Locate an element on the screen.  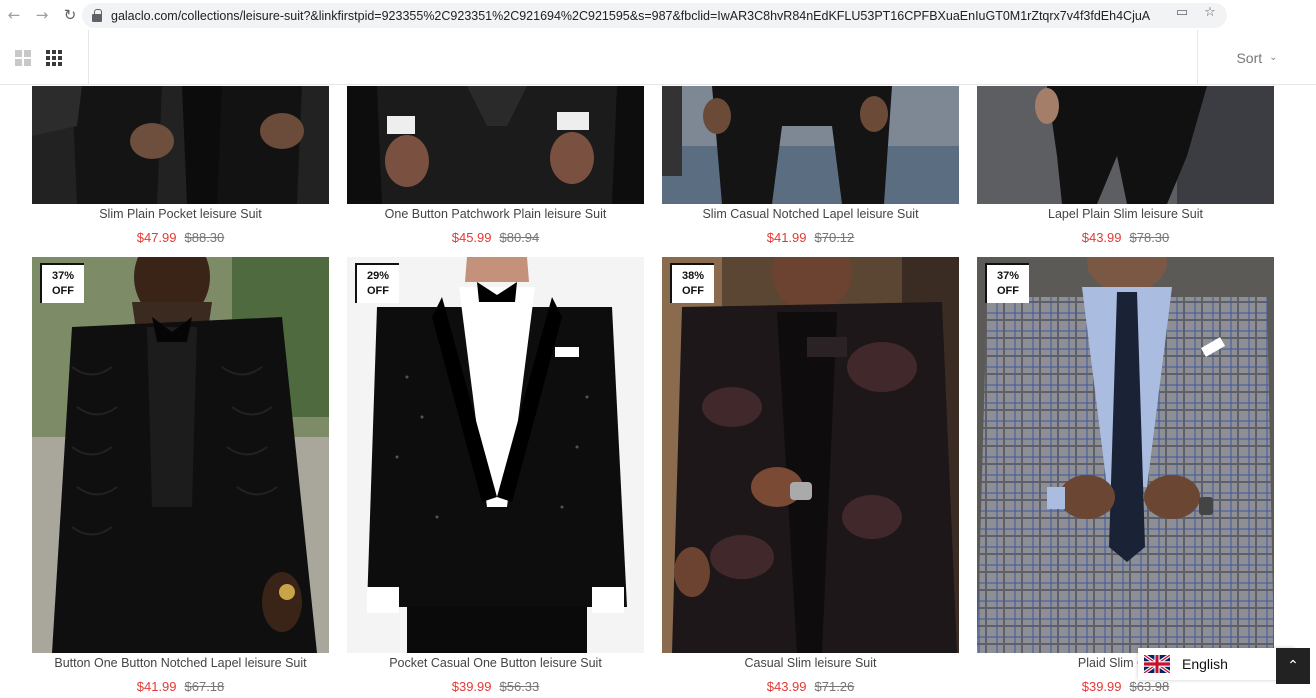
collection-toolbar: Sort ⌄ is located at coordinates (658, 57).